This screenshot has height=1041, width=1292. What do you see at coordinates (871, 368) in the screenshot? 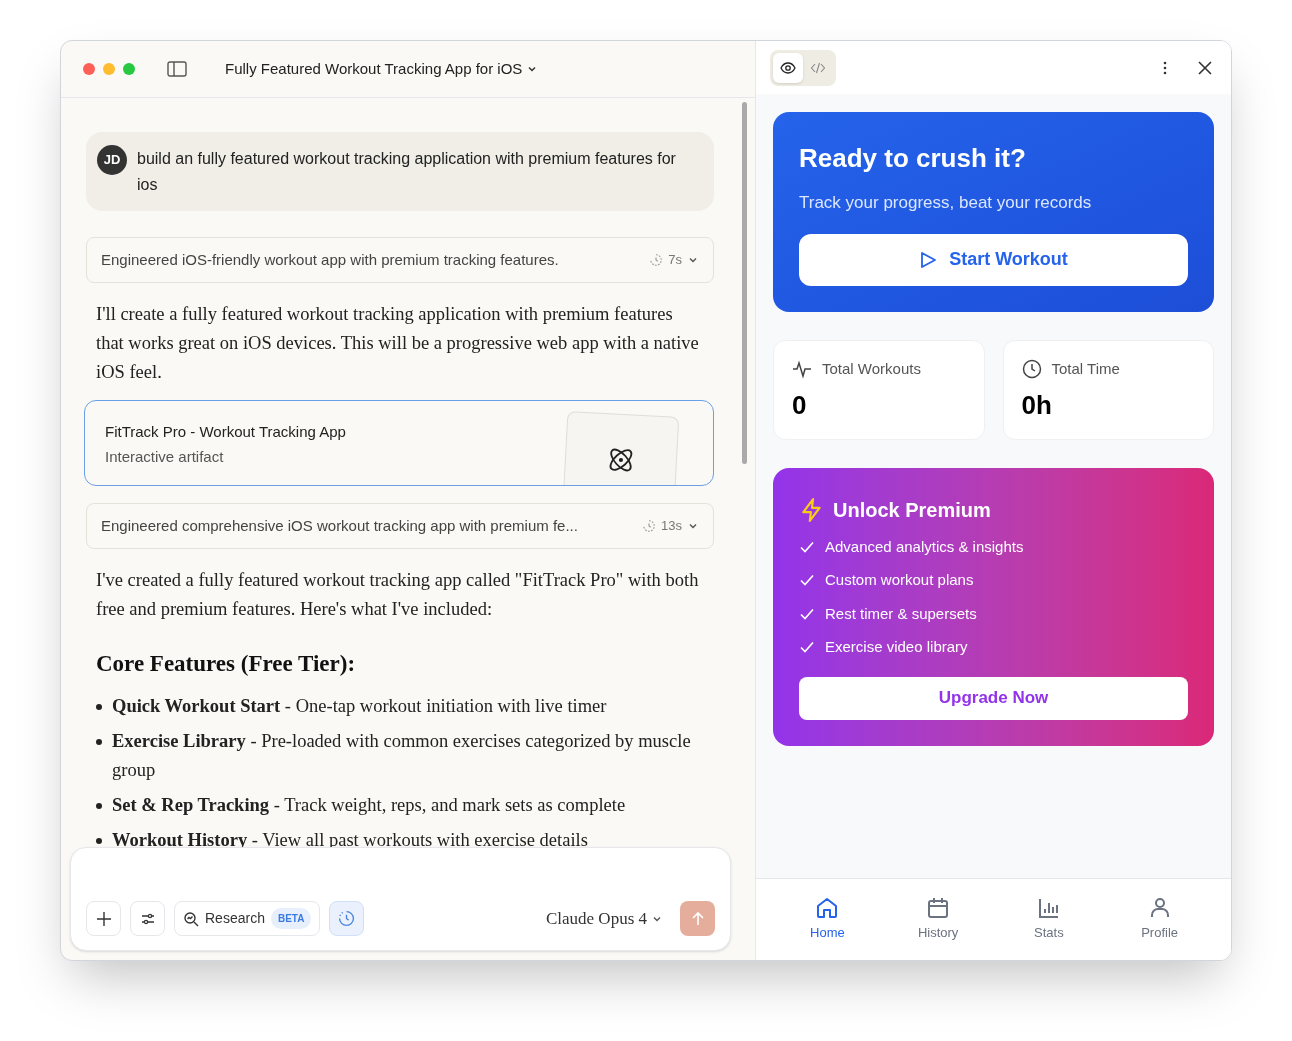
I see `stat-label: Total Workouts` at bounding box center [871, 368].